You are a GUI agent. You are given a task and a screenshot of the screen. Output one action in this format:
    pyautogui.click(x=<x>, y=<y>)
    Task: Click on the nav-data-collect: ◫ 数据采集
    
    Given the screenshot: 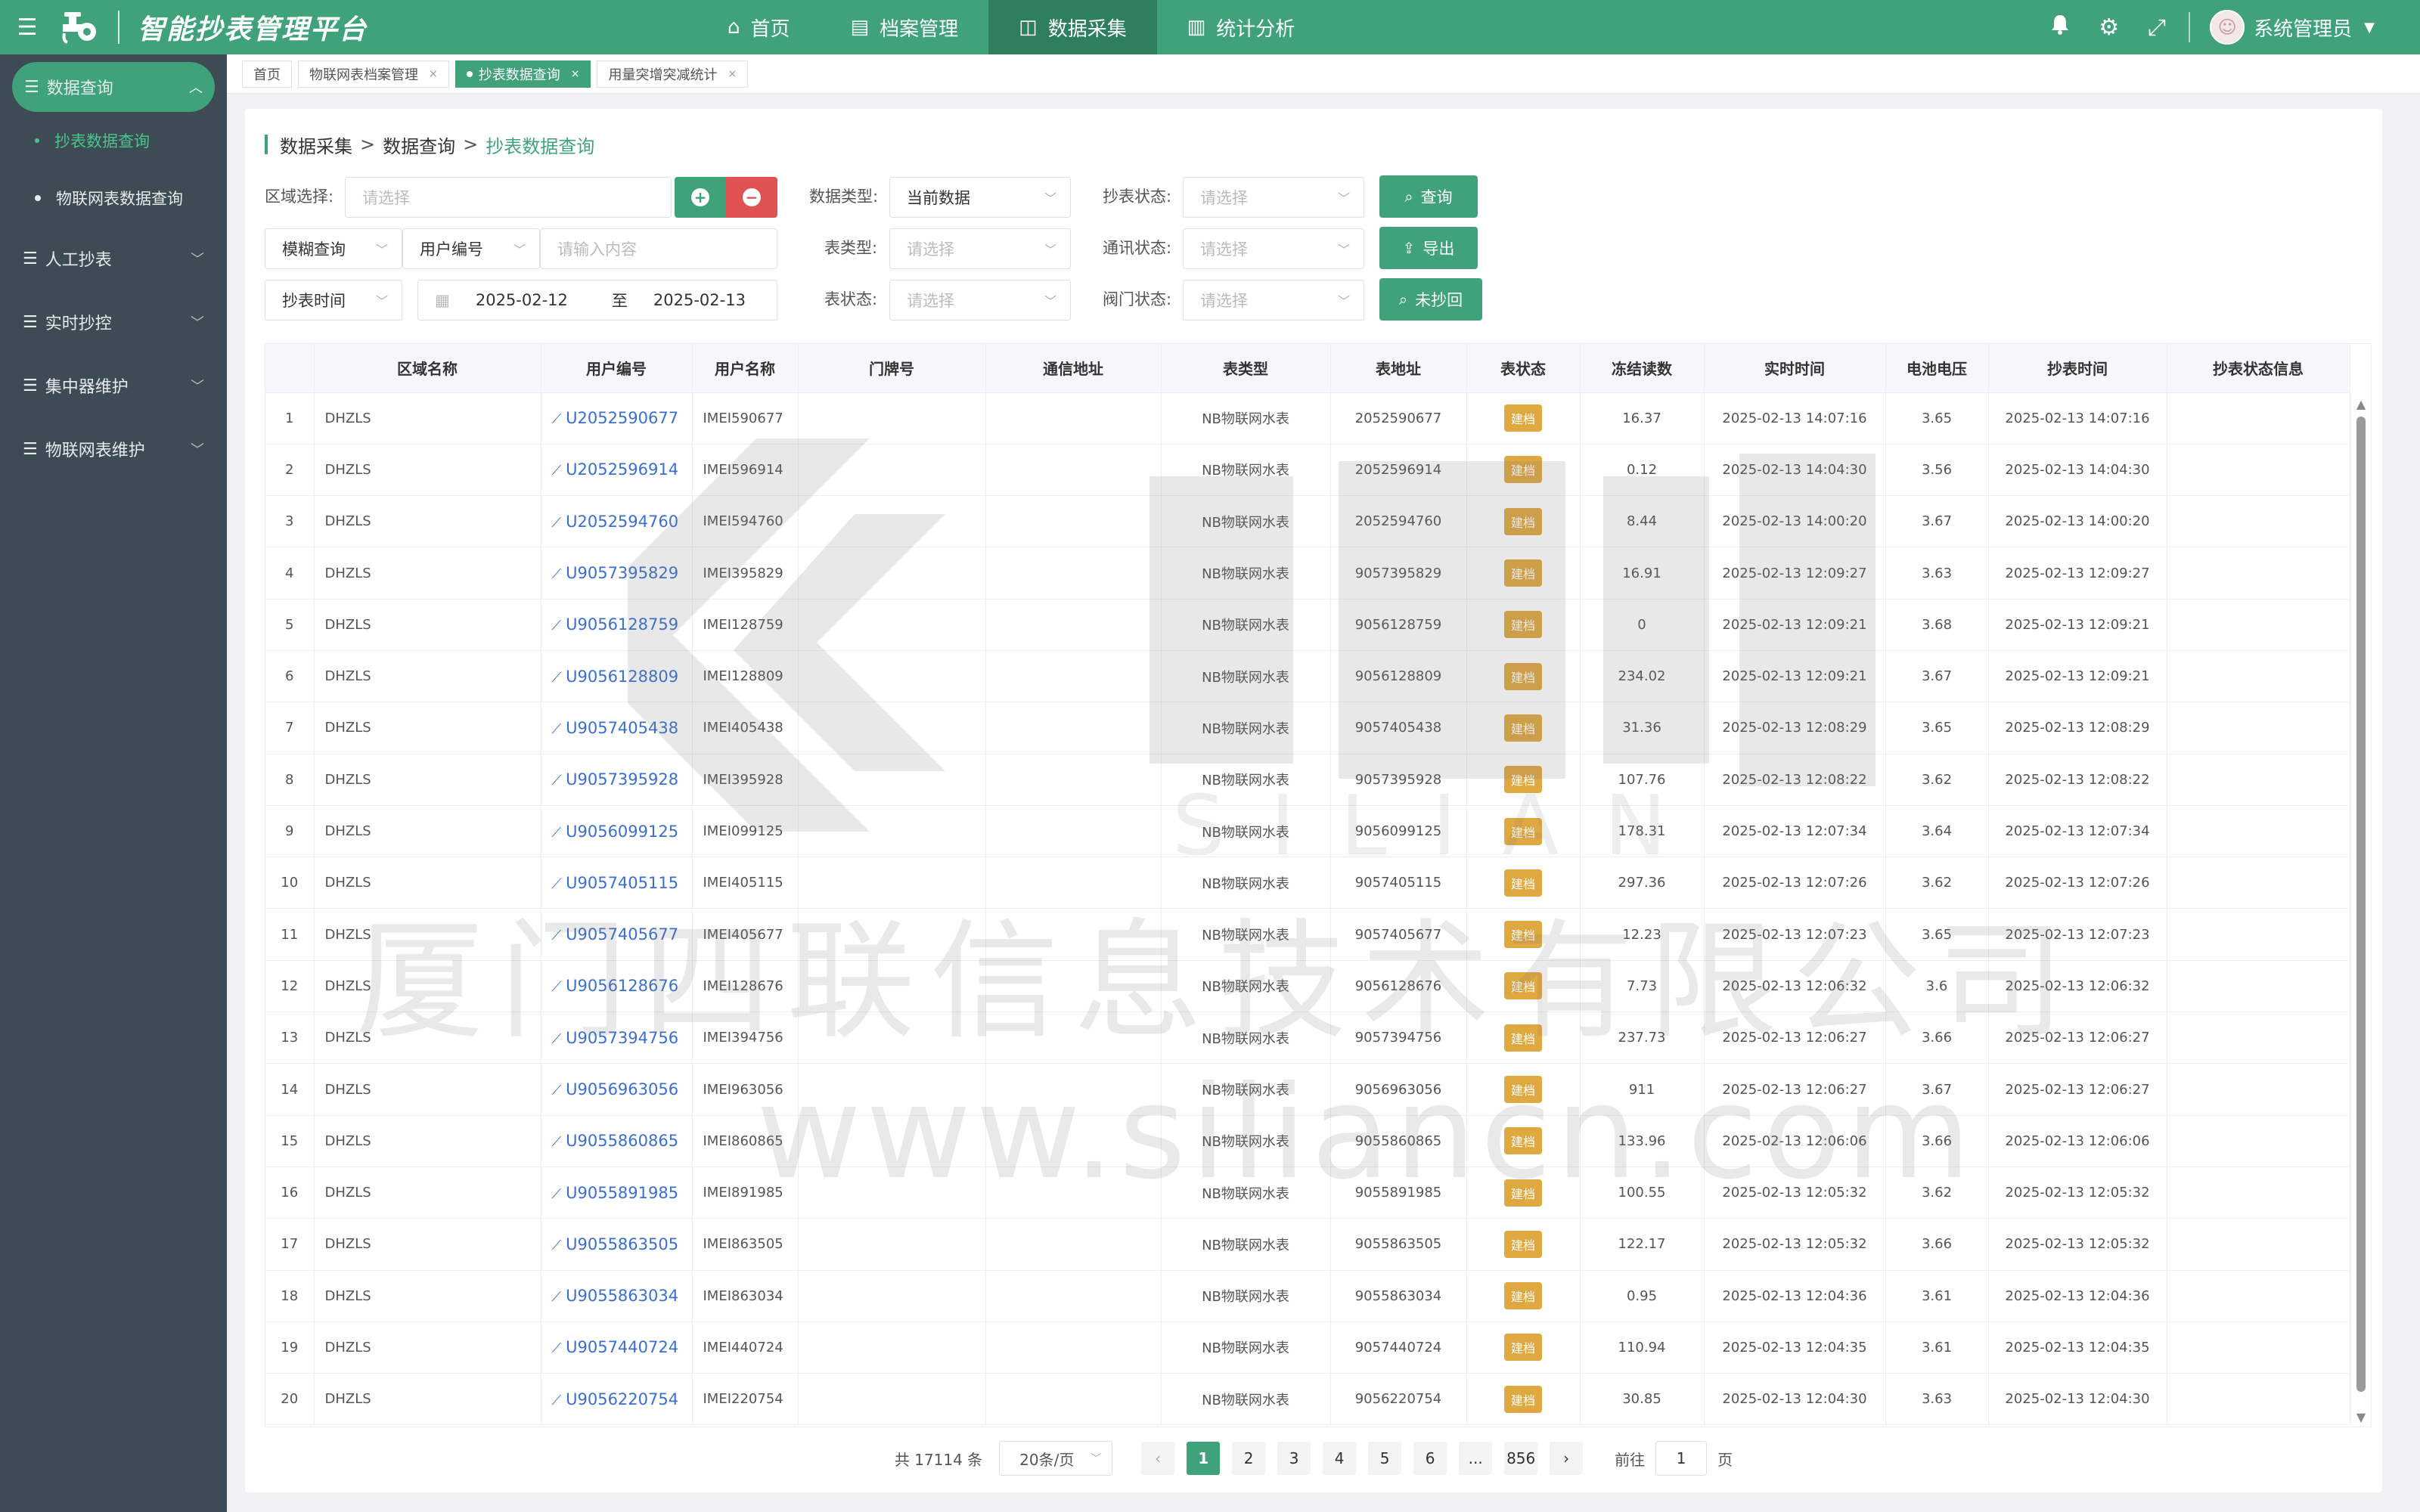 What is the action you would take?
    pyautogui.click(x=1072, y=27)
    